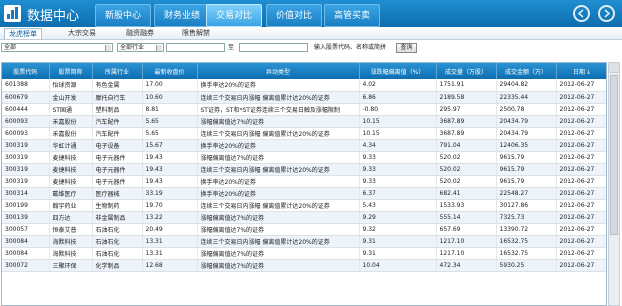  I want to click on cell-amount: 9615.79, so click(526, 157).